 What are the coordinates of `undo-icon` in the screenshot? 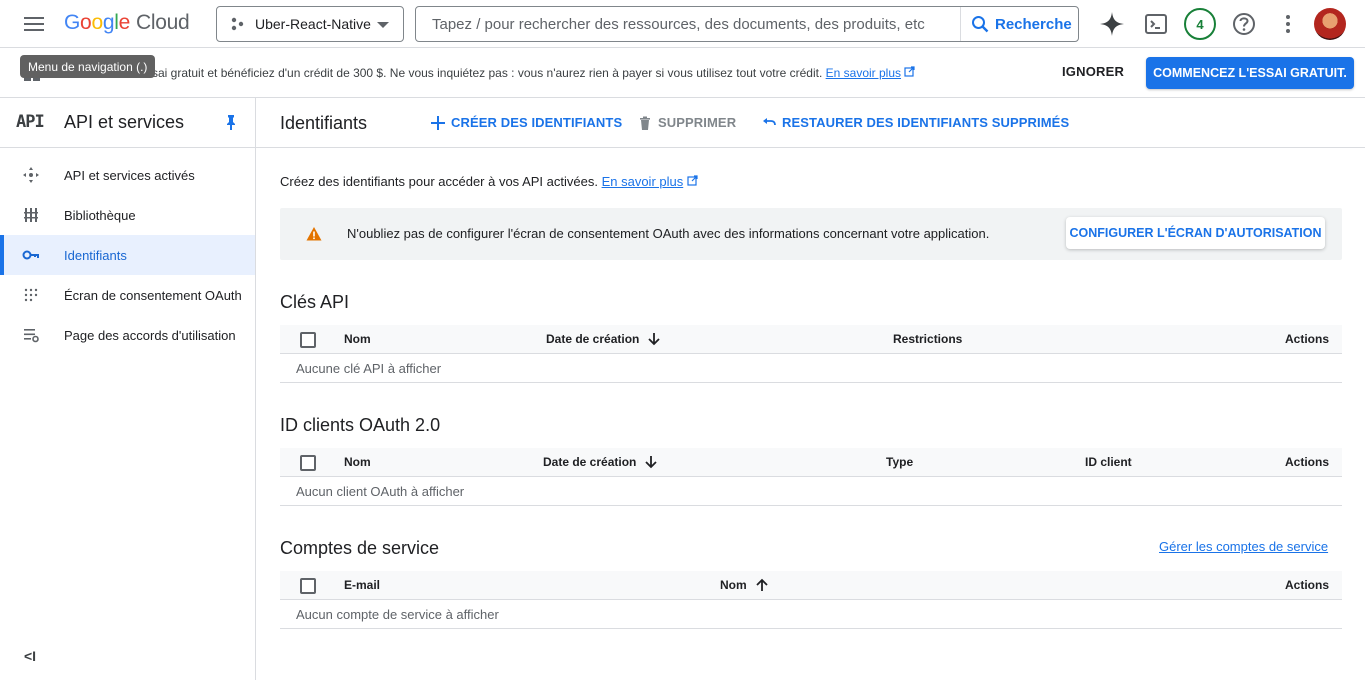 It's located at (769, 121).